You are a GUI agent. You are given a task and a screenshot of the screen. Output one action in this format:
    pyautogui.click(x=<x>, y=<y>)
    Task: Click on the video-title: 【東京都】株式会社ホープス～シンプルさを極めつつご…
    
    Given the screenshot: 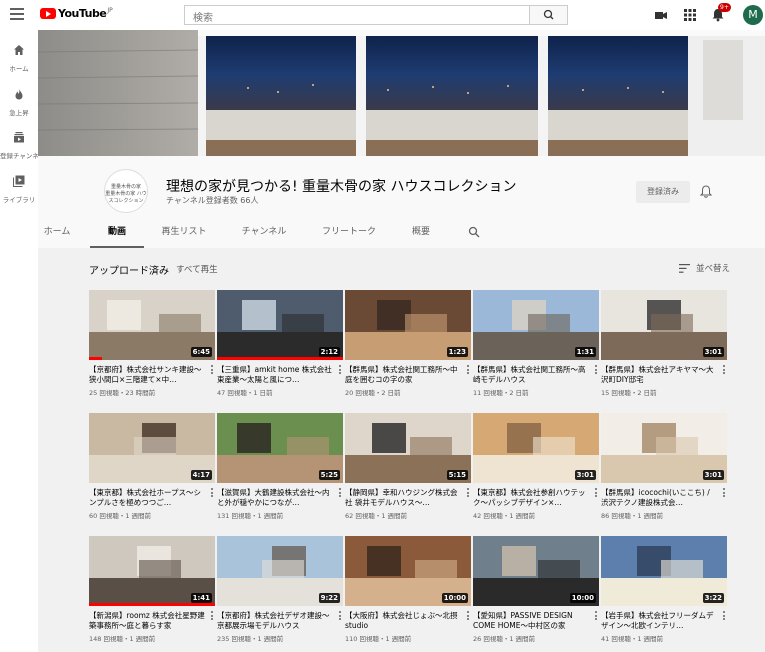 What is the action you would take?
    pyautogui.click(x=152, y=497)
    